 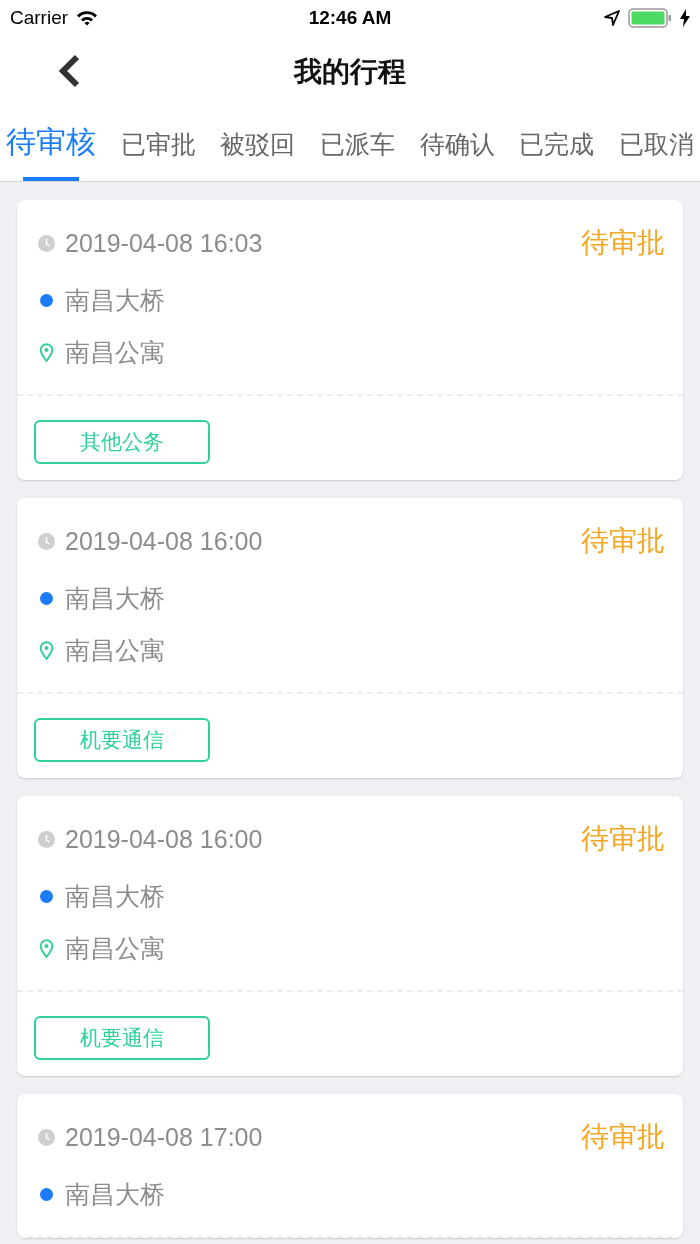 I want to click on wifi-icon, so click(x=87, y=18).